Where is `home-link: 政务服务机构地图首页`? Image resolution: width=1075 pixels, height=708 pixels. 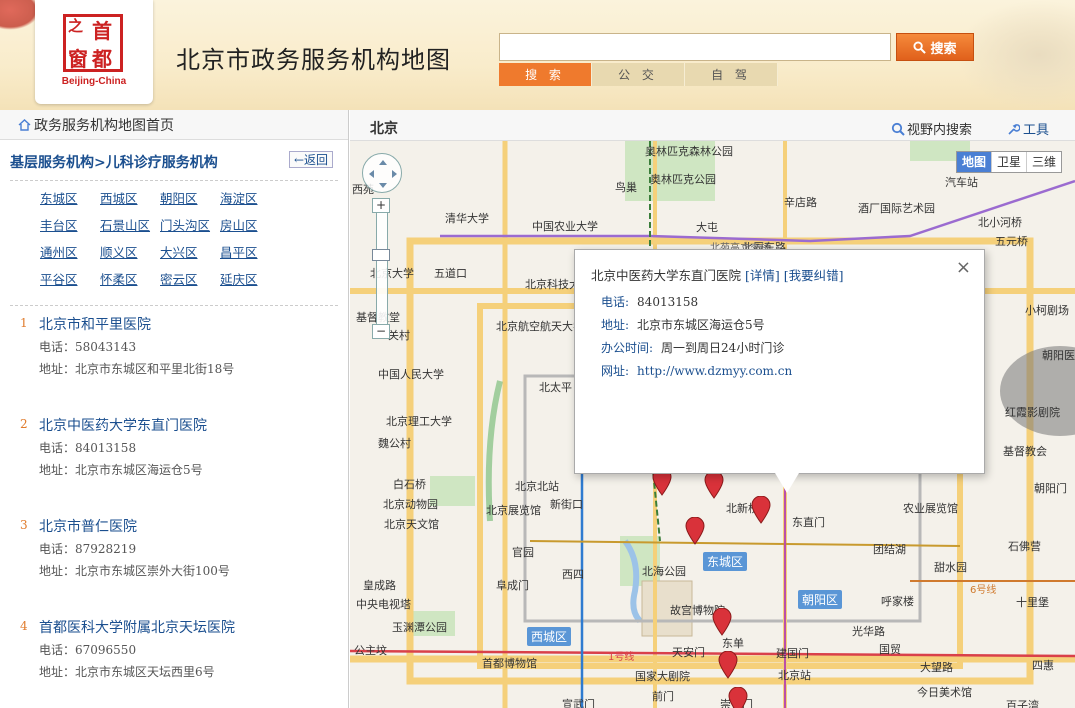
home-link: 政务服务机构地图首页 is located at coordinates (104, 125).